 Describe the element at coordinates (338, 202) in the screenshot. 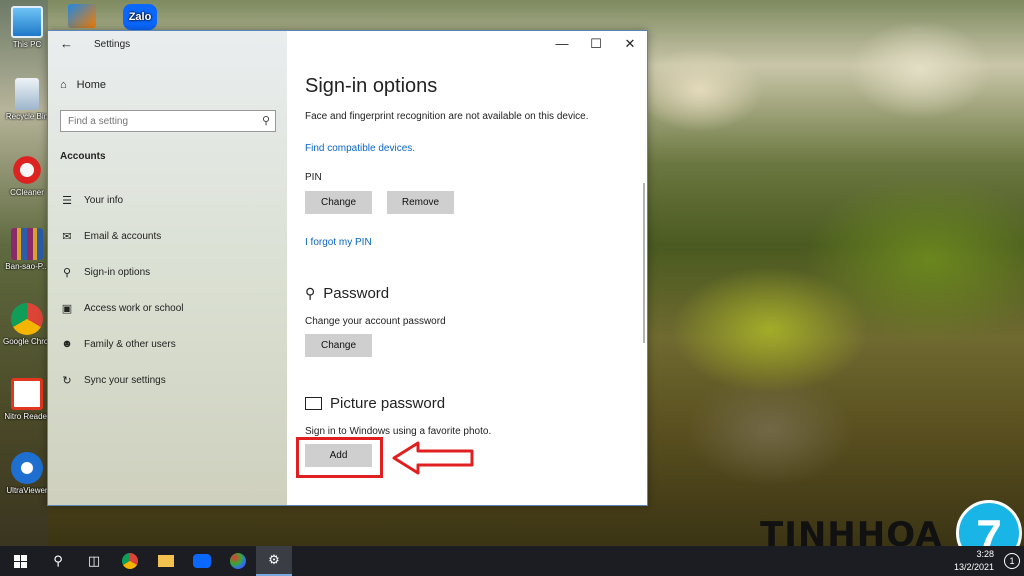

I see `pin-change-button: Change` at that location.